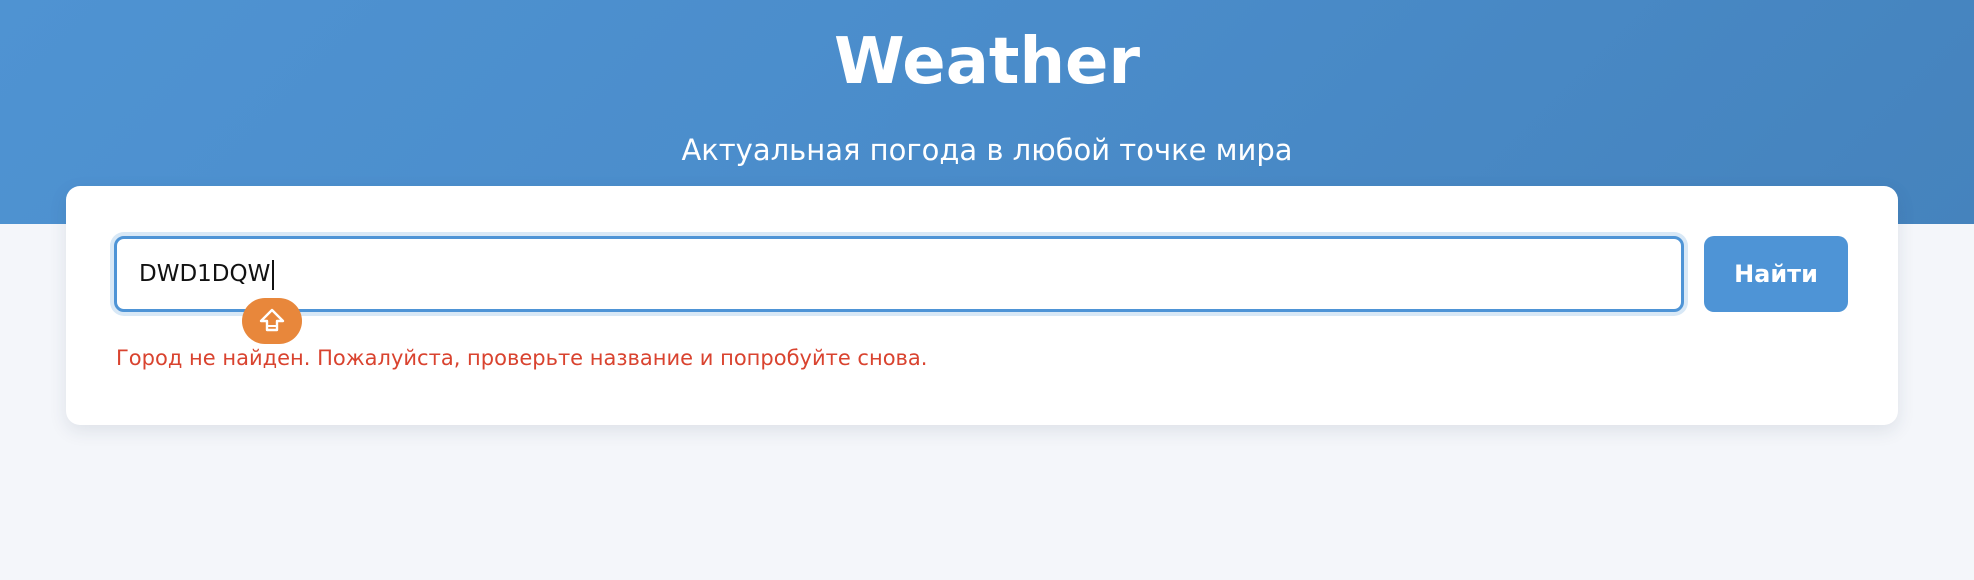 Image resolution: width=1974 pixels, height=580 pixels. I want to click on page-title: Weather, so click(987, 62).